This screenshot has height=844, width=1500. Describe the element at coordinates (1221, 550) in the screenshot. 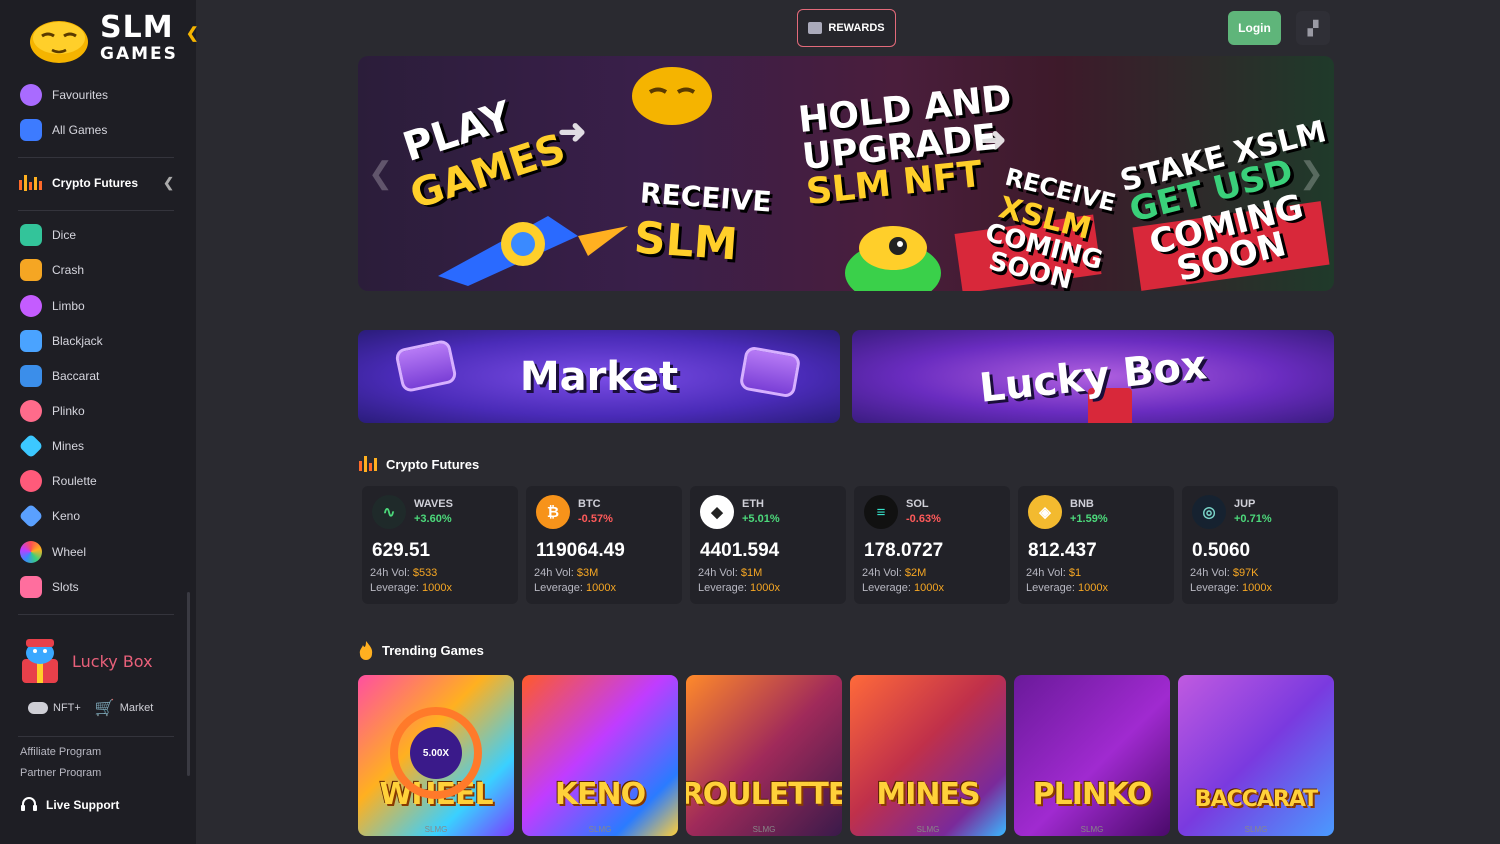

I see `crypto-price: 0.5060` at that location.